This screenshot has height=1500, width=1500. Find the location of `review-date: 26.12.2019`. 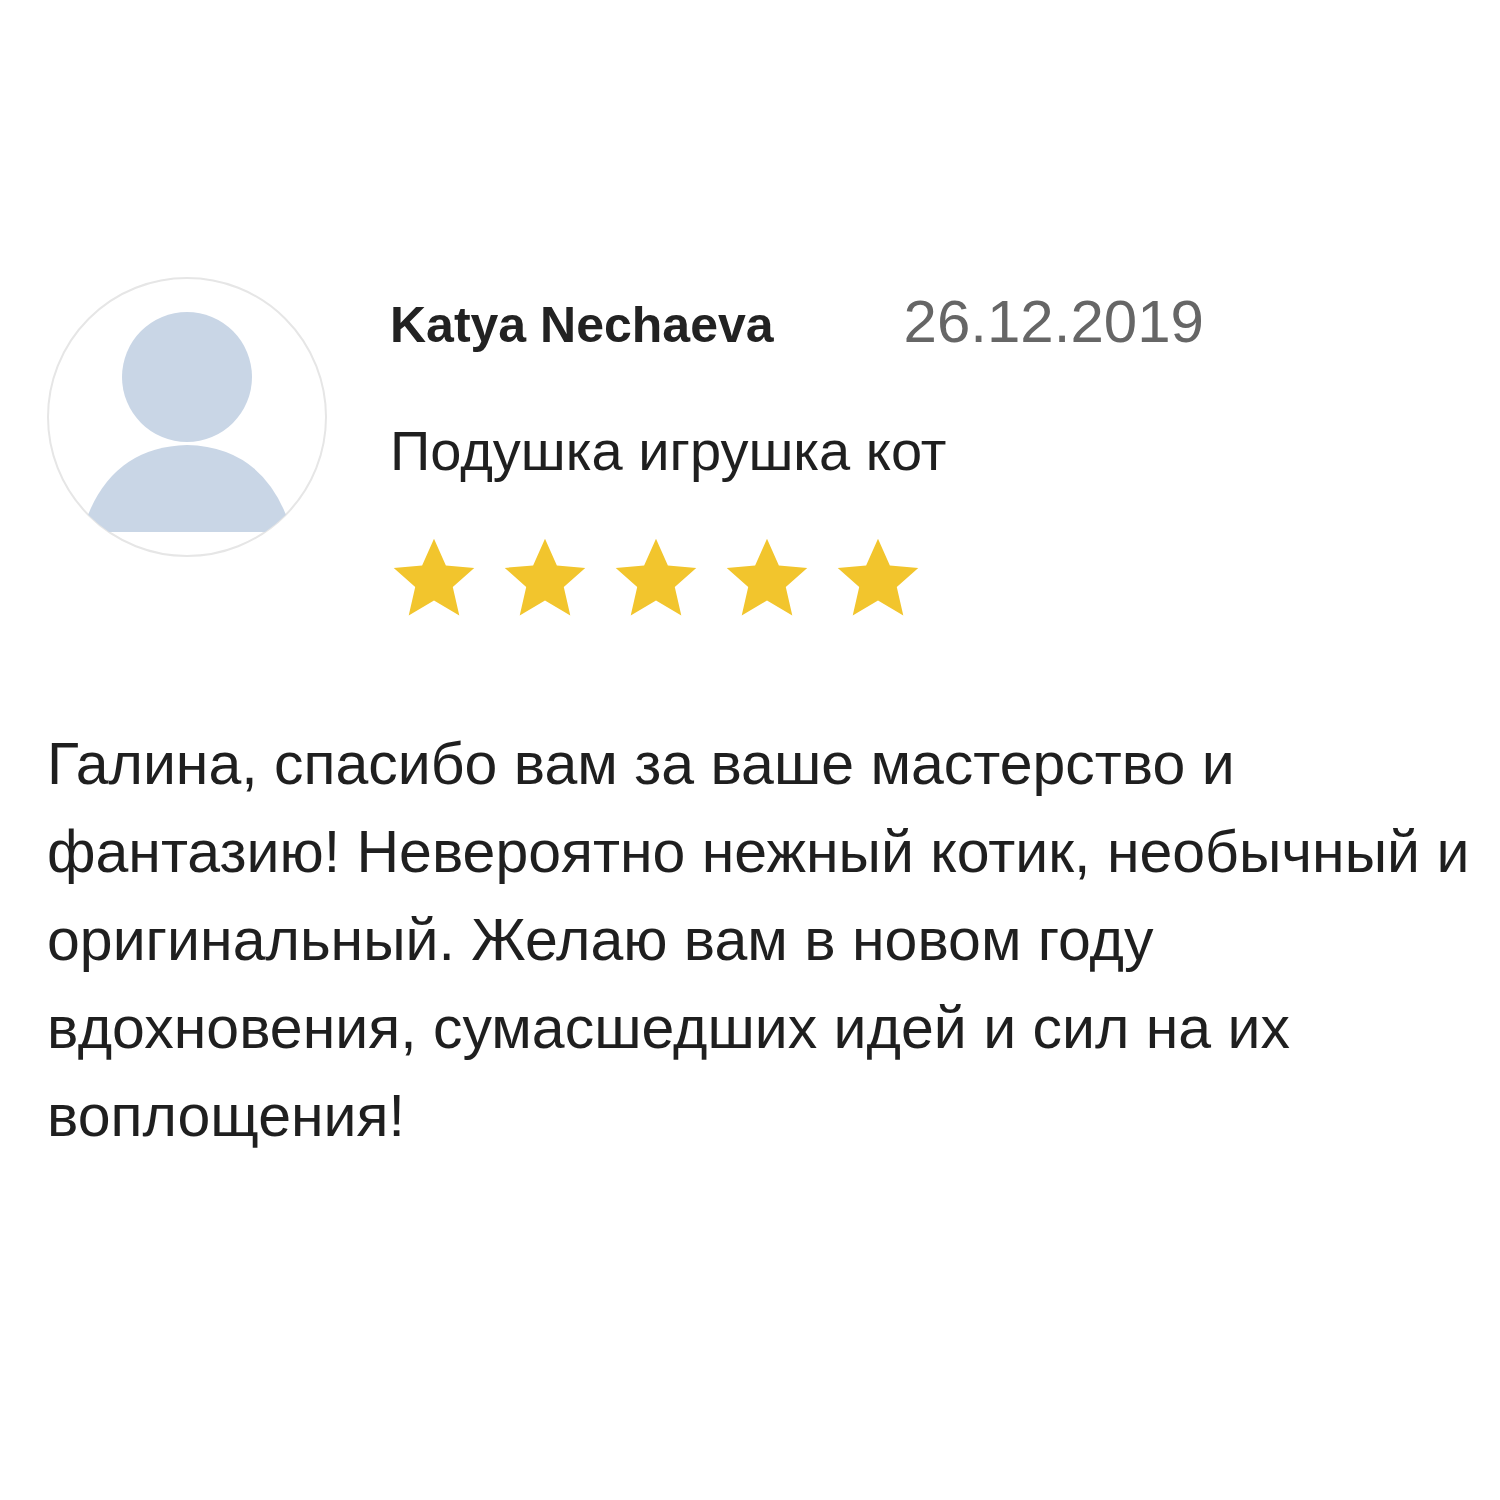

review-date: 26.12.2019 is located at coordinates (1053, 321).